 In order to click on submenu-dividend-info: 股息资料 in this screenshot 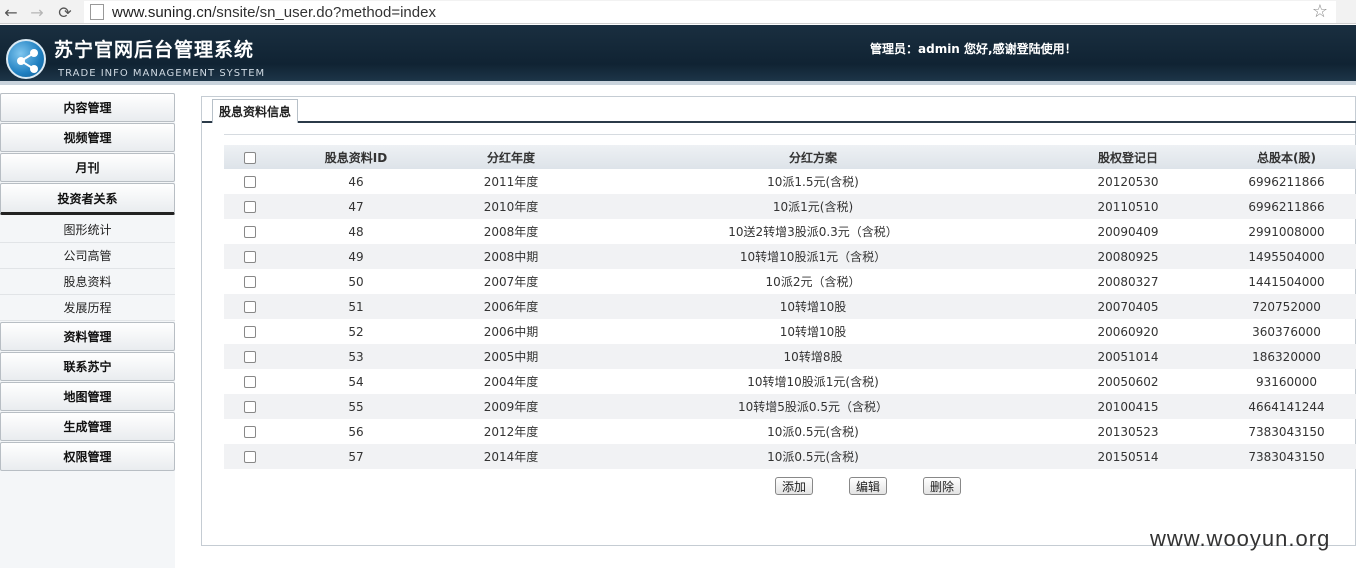, I will do `click(87, 282)`.